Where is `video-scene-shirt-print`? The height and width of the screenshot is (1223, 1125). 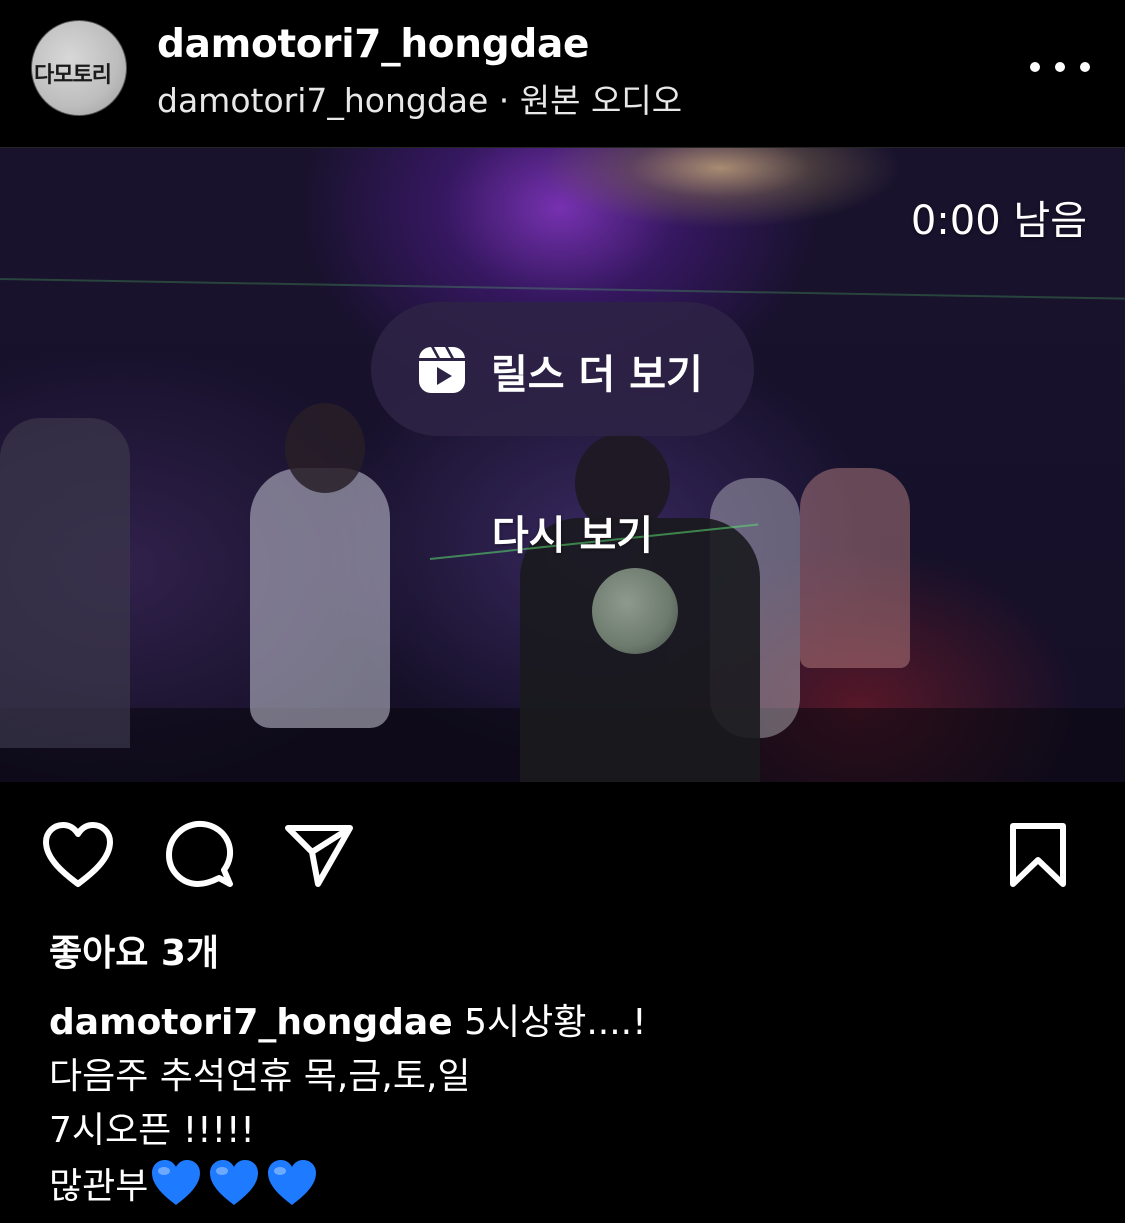 video-scene-shirt-print is located at coordinates (635, 611).